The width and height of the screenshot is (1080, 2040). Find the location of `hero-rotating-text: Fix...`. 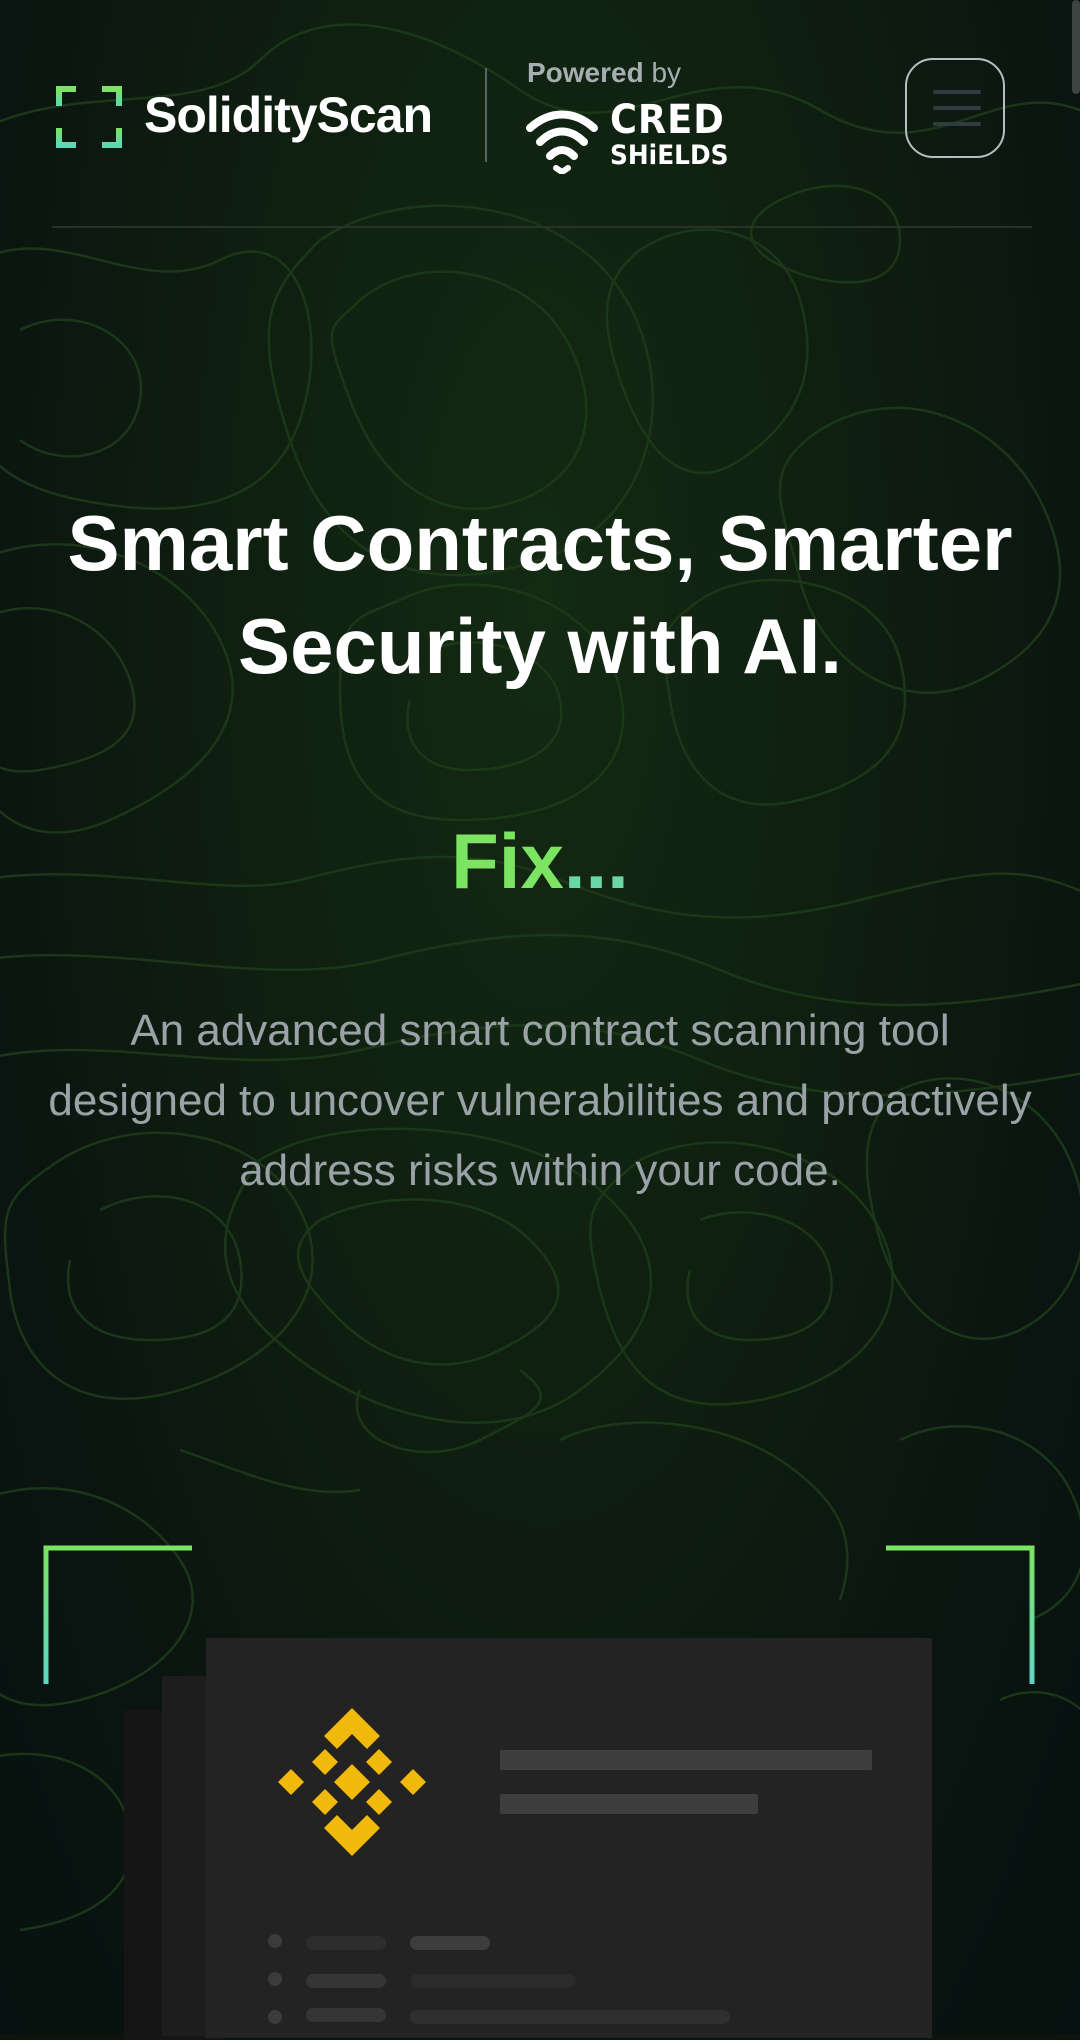

hero-rotating-text: Fix... is located at coordinates (540, 861).